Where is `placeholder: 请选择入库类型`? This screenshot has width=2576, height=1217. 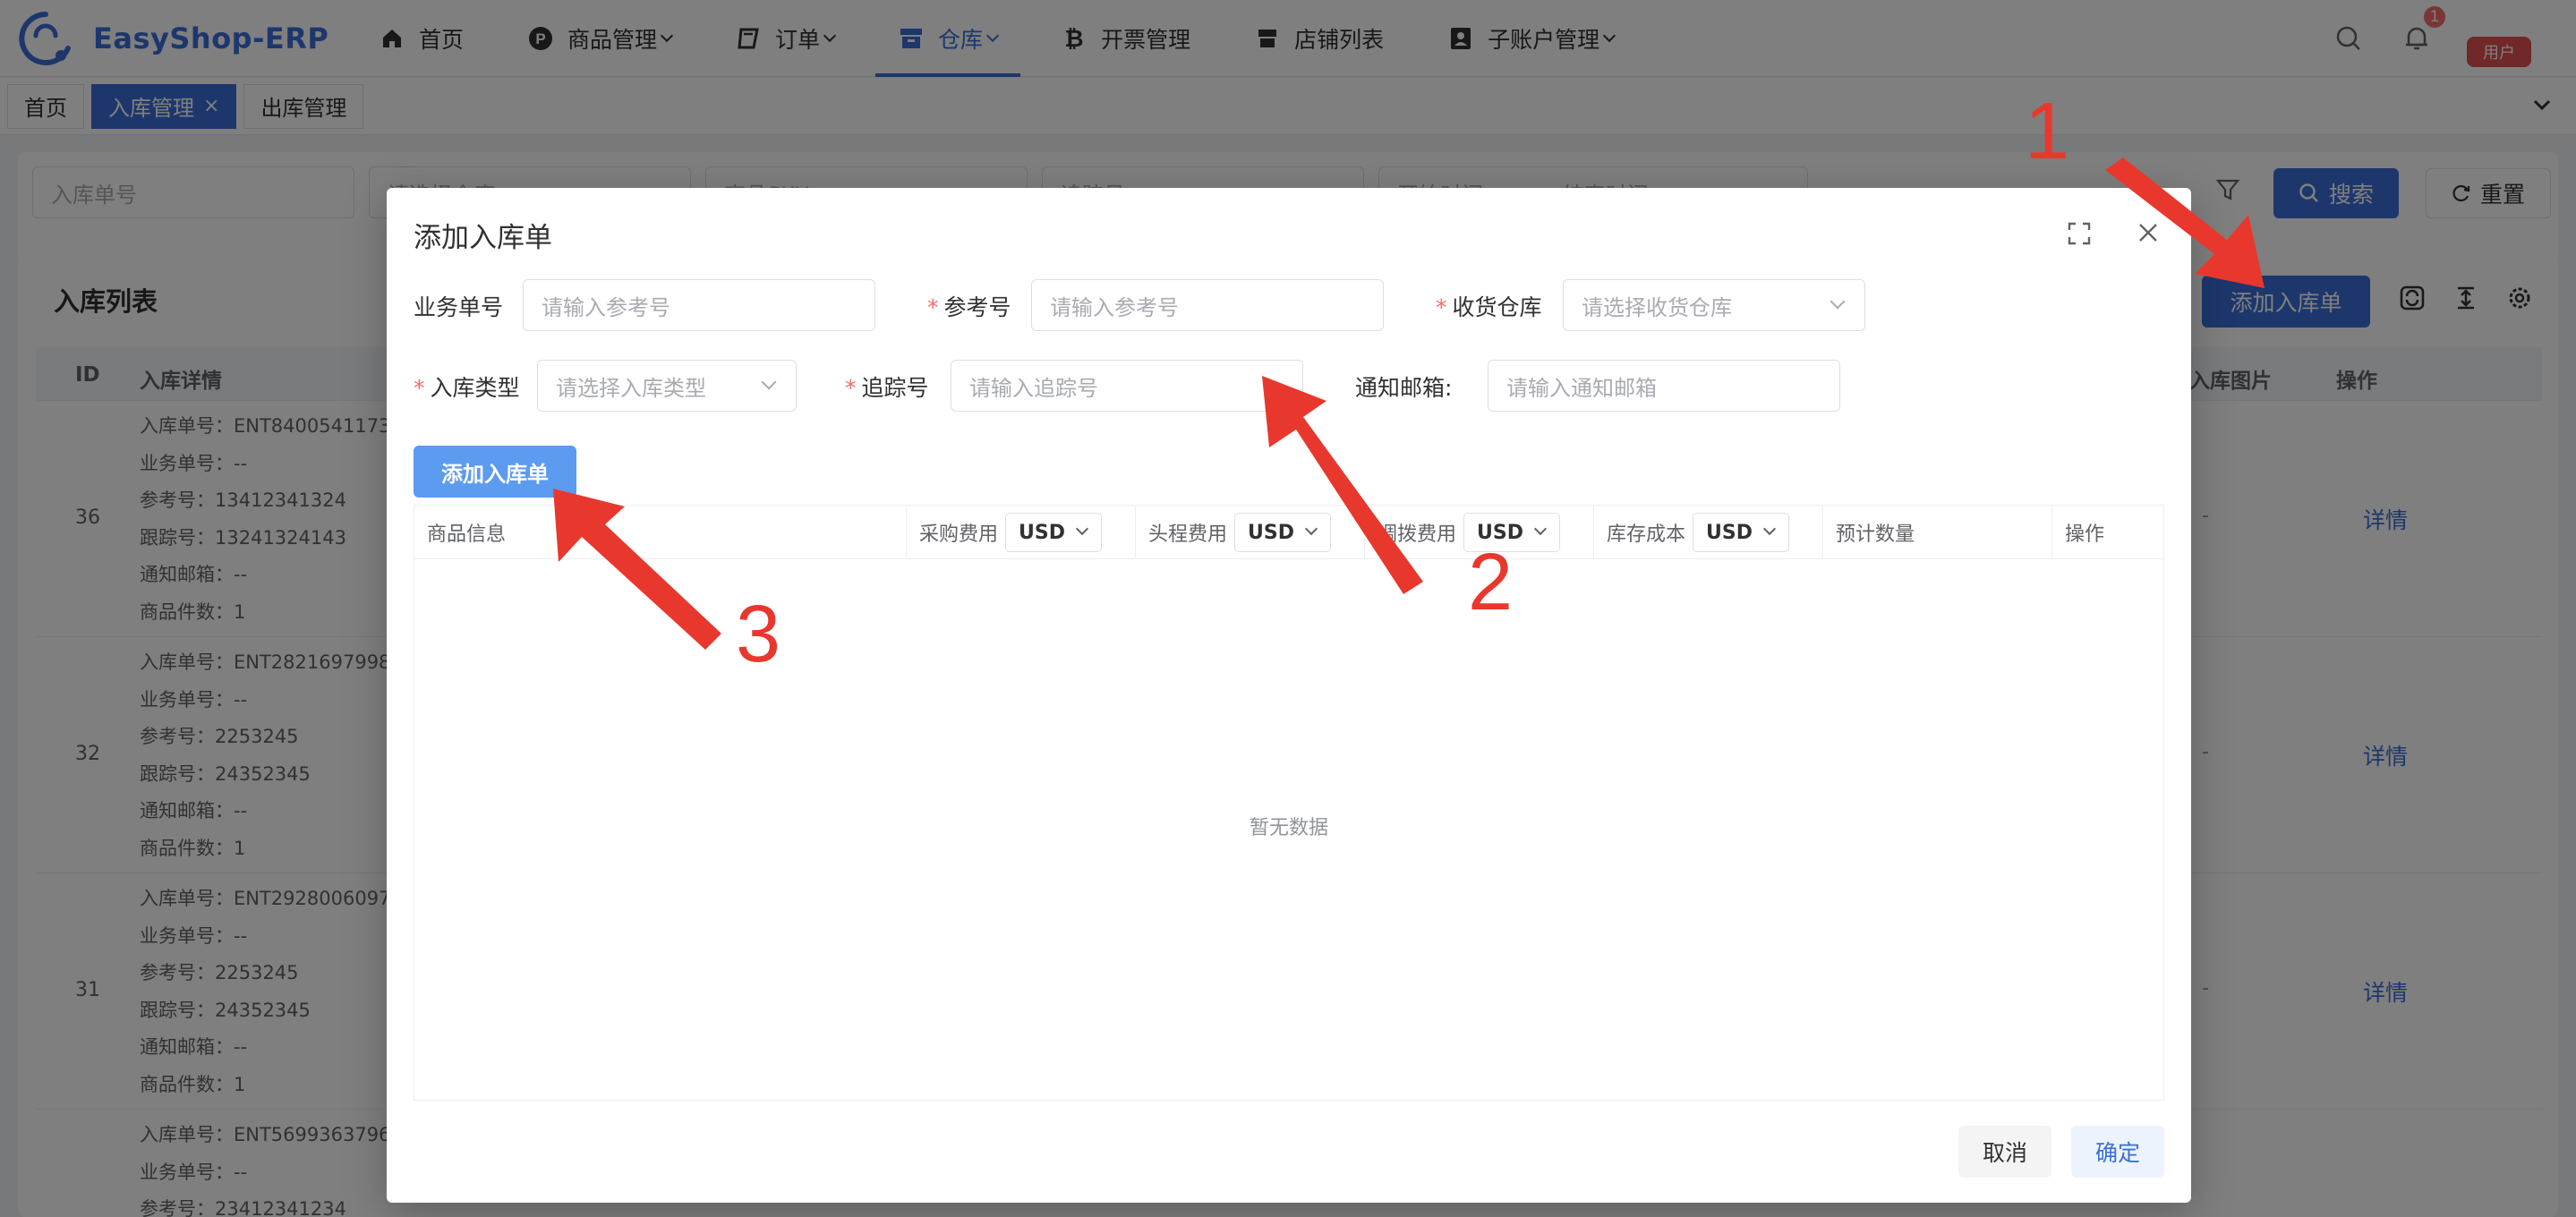
placeholder: 请选择入库类型 is located at coordinates (631, 388).